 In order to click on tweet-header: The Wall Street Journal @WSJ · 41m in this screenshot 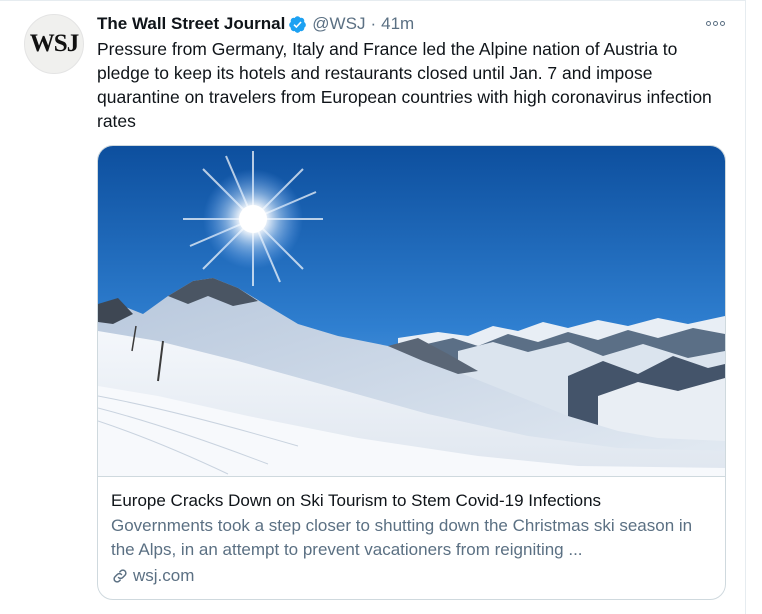, I will do `click(255, 24)`.